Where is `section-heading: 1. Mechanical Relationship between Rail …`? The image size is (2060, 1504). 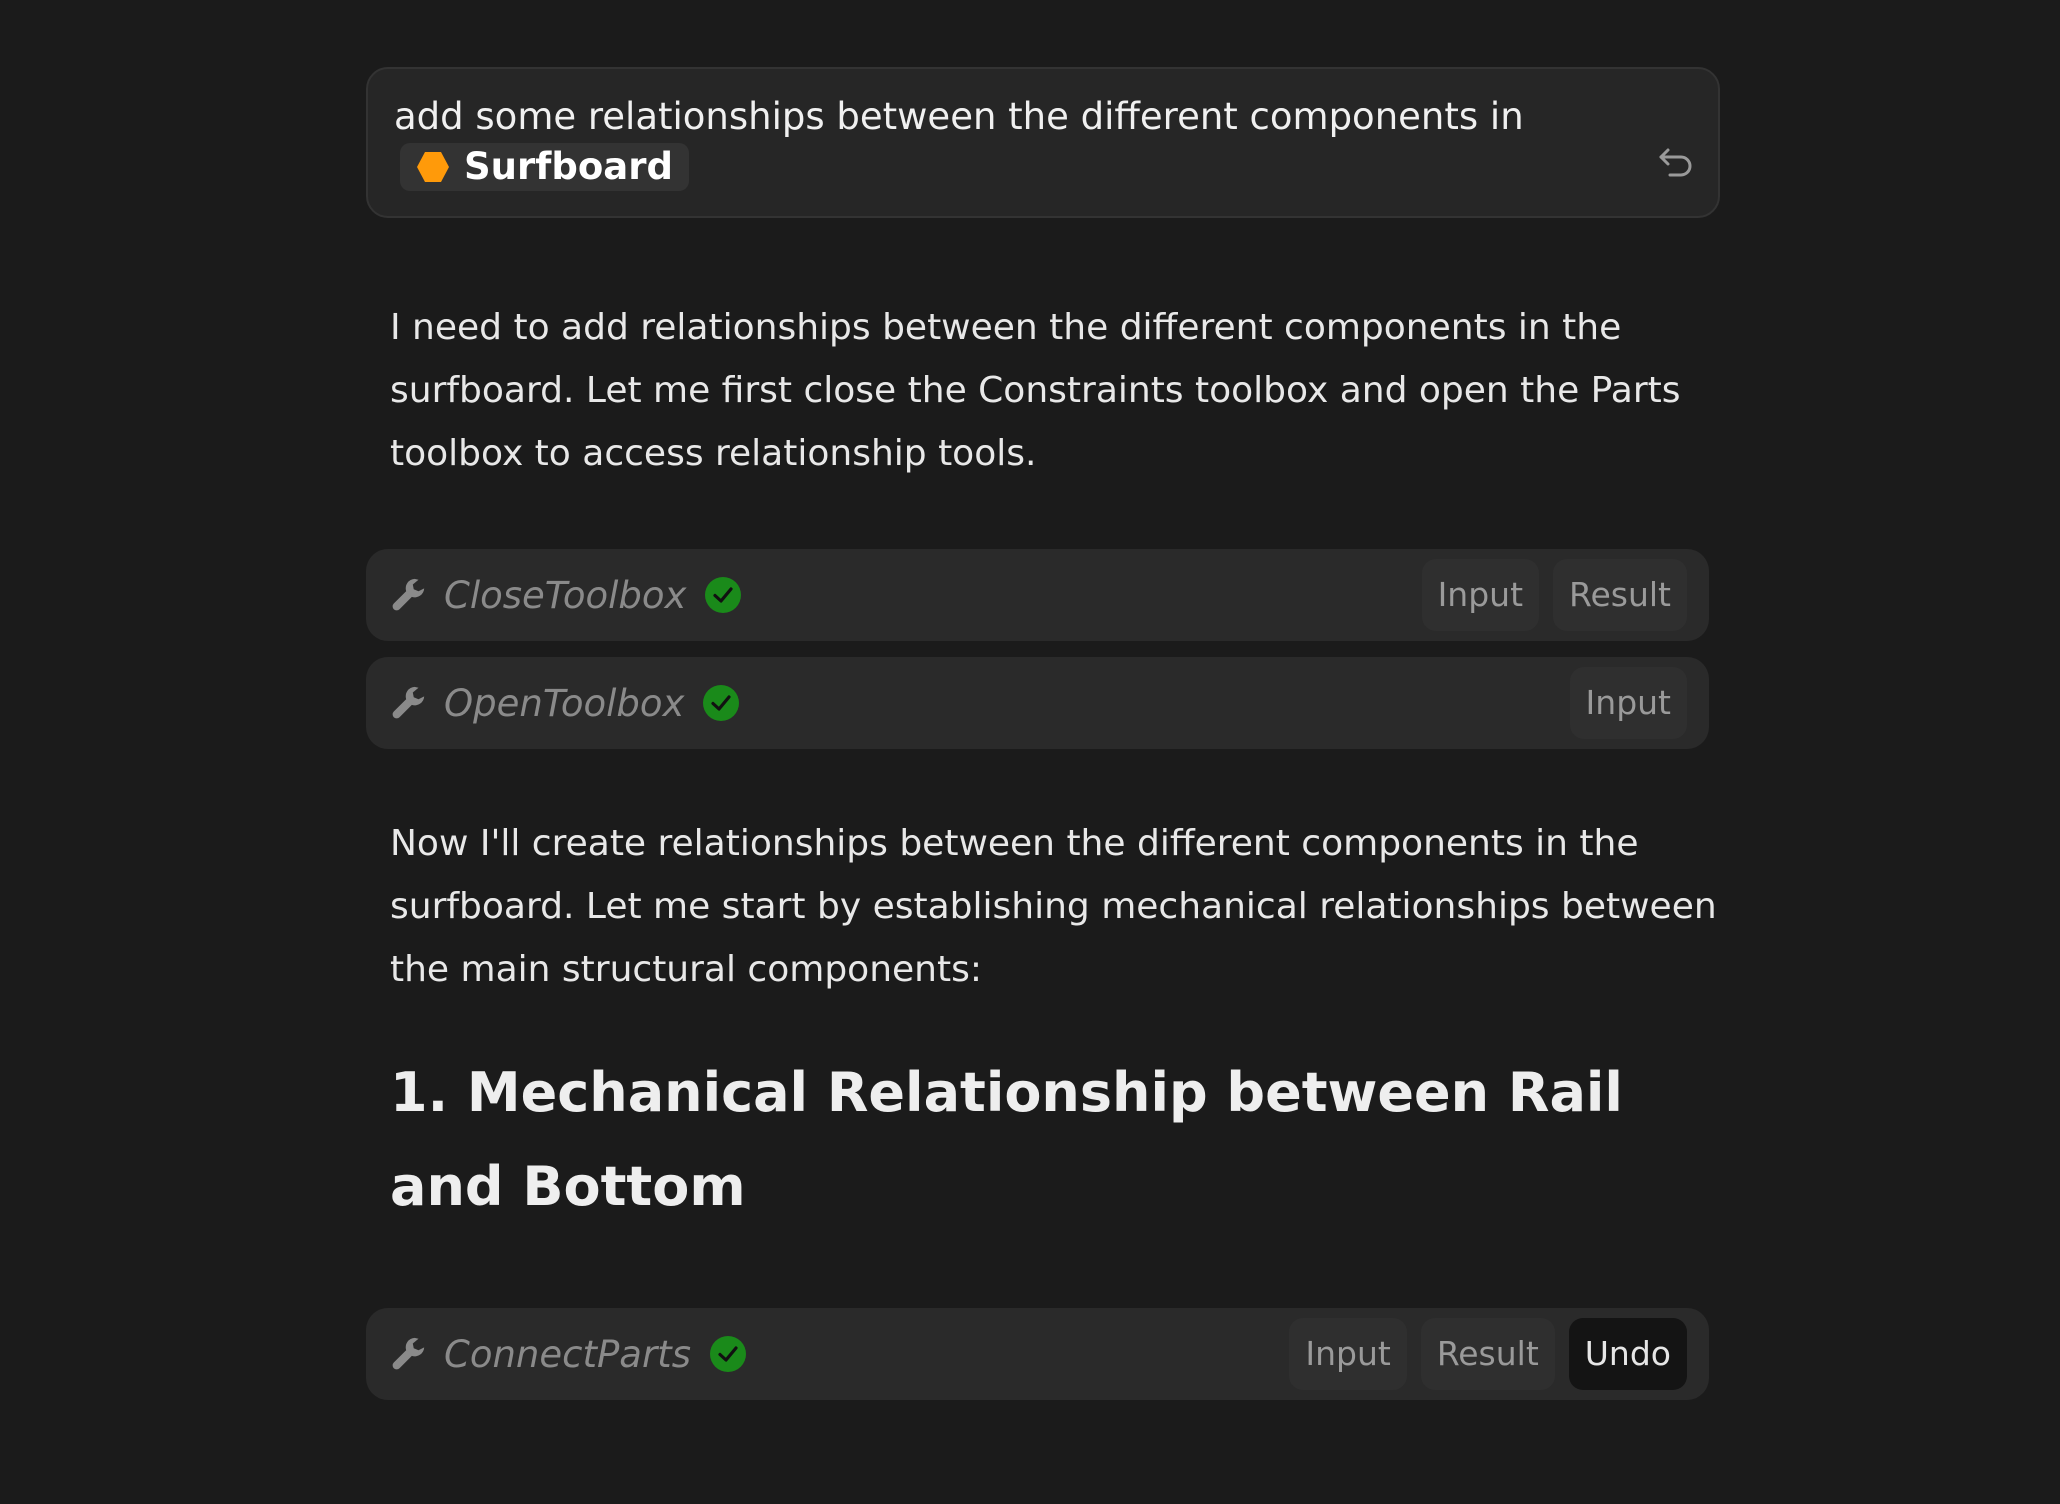
section-heading: 1. Mechanical Relationship between Rail … is located at coordinates (1006, 1139).